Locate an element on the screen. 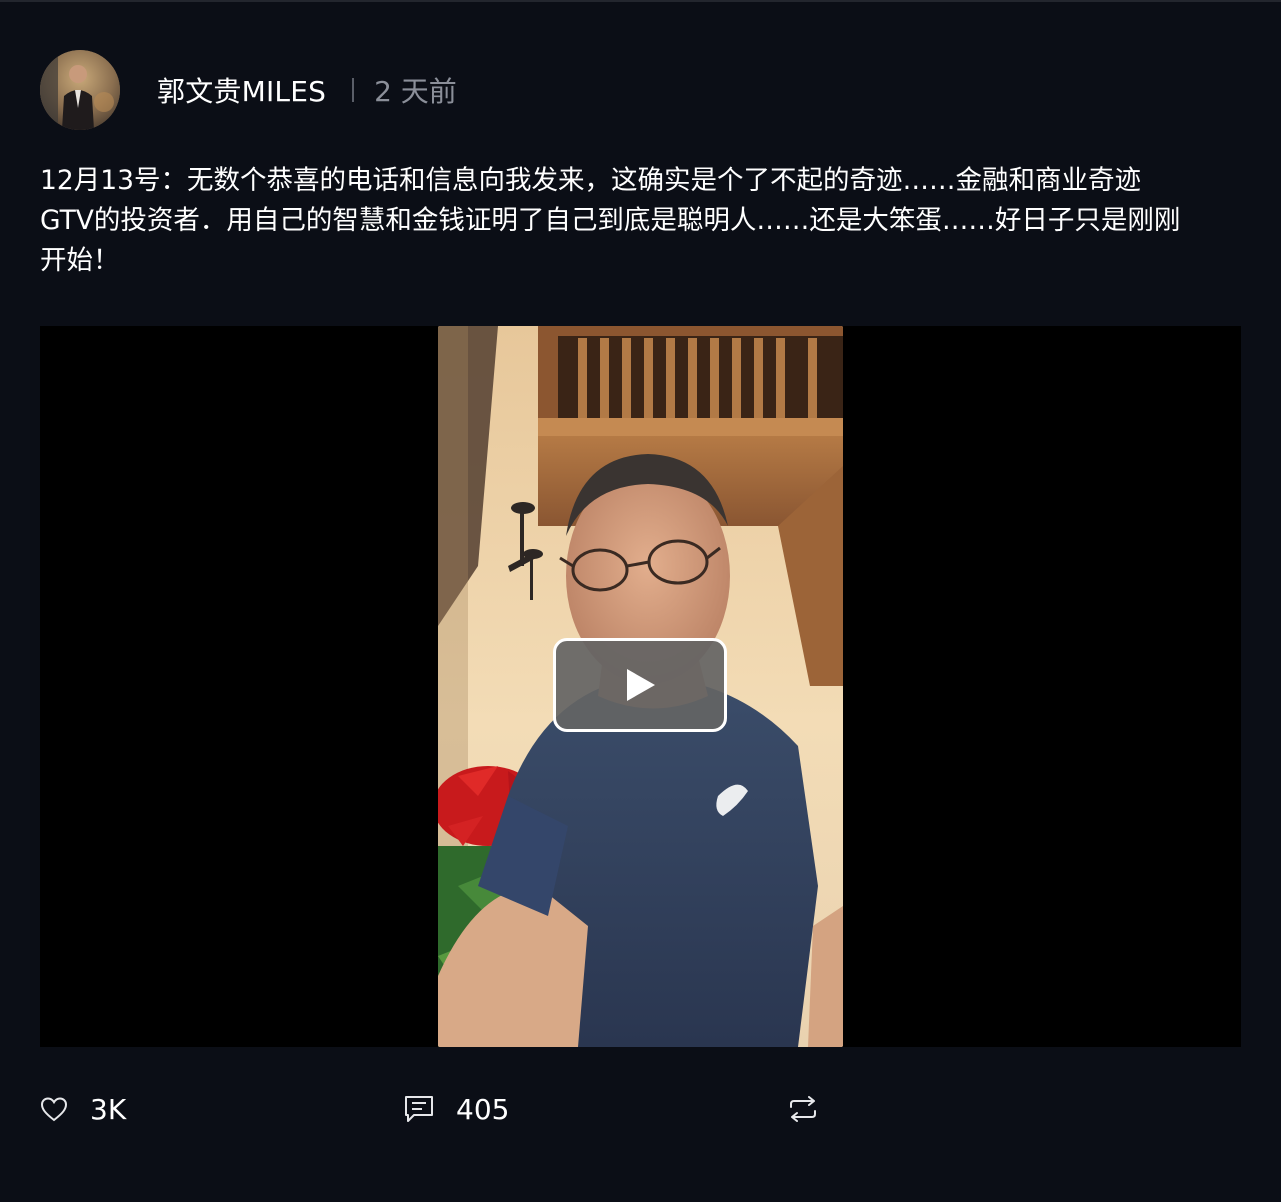 Image resolution: width=1281 pixels, height=1202 pixels. post-header: 郭文贵MILES 2 天前 is located at coordinates (248, 90).